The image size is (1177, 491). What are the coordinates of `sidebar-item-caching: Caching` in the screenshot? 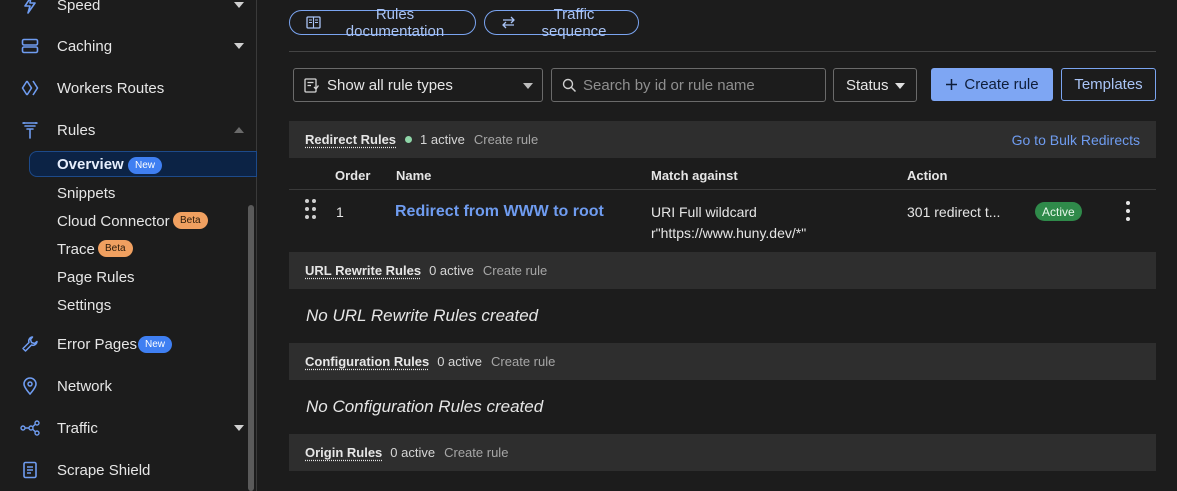 It's located at (128, 46).